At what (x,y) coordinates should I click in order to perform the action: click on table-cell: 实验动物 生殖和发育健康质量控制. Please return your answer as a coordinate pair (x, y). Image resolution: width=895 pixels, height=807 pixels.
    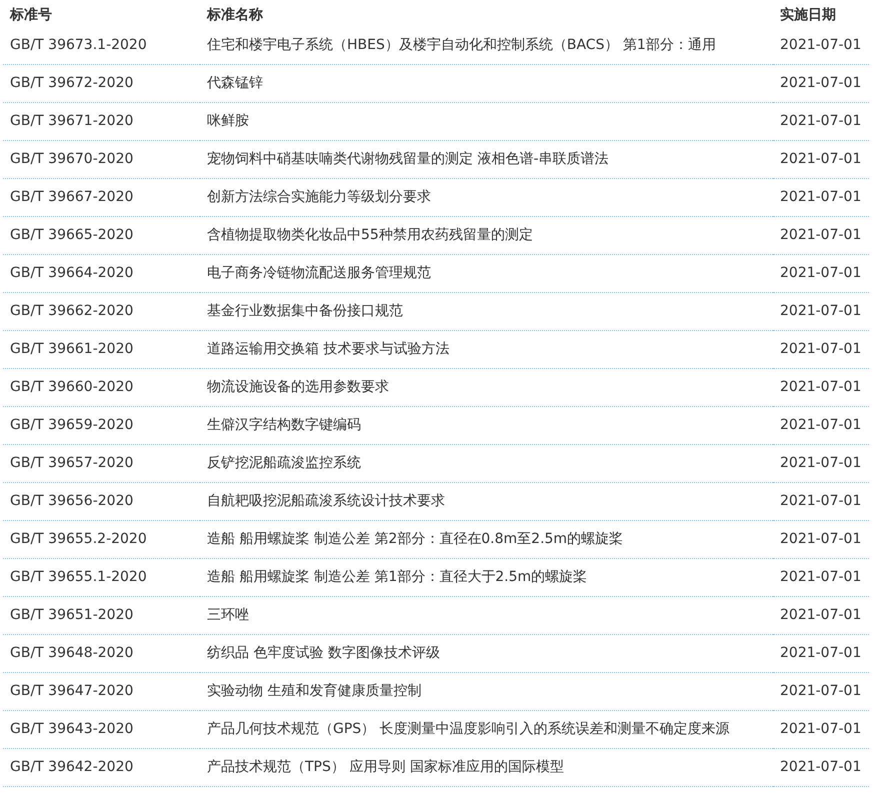
    Looking at the image, I should click on (486, 691).